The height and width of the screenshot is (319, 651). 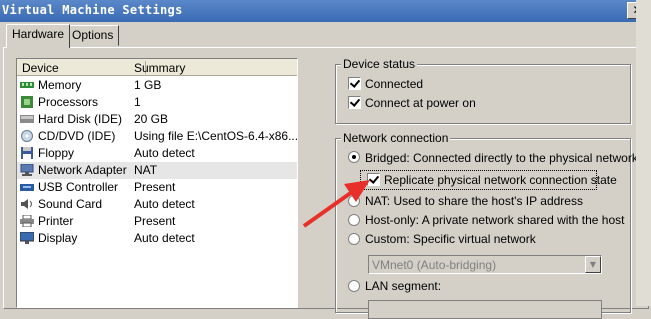 I want to click on device-row-display: Display Auto detect, so click(x=157, y=238).